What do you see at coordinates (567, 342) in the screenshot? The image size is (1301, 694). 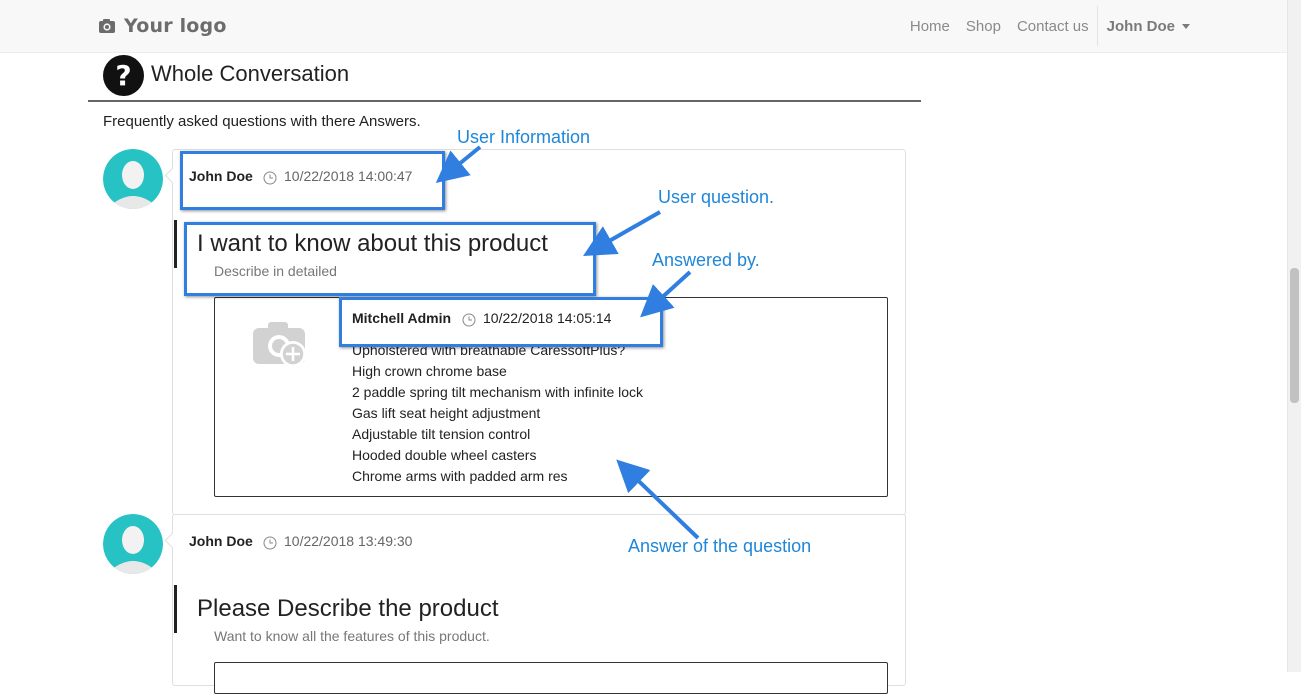 I see `annotation-arrows` at bounding box center [567, 342].